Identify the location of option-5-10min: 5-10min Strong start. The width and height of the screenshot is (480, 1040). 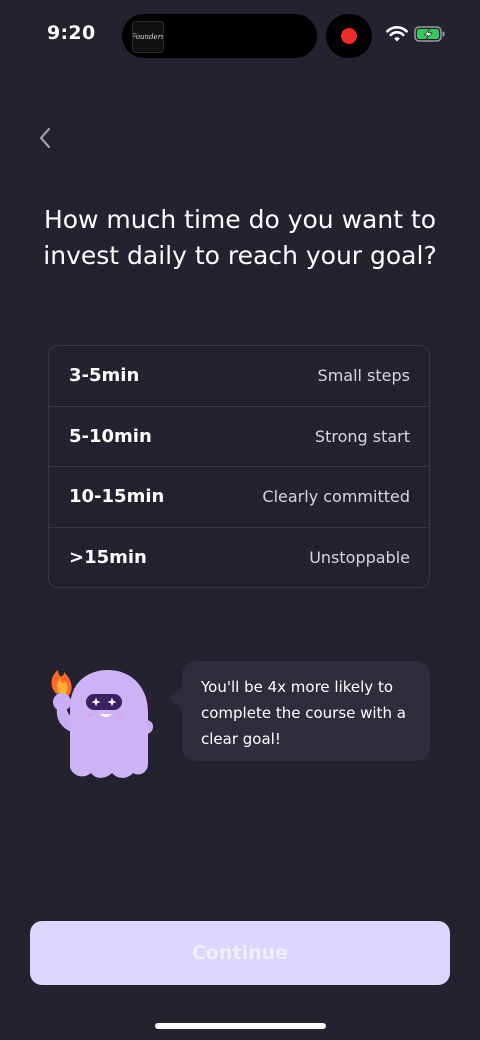
(239, 437).